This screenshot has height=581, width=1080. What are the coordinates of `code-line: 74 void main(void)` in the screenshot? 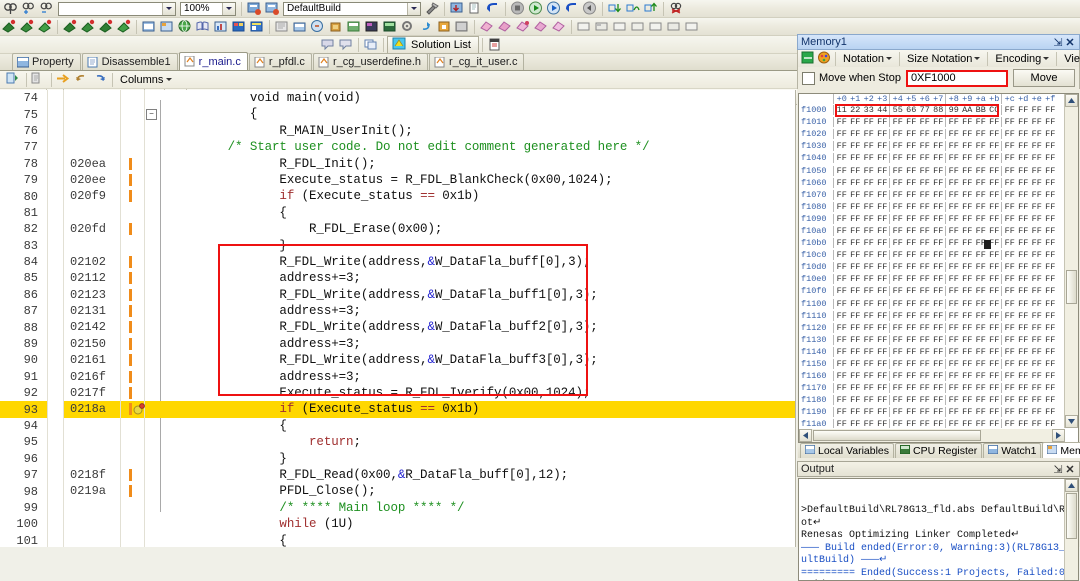 It's located at (397, 98).